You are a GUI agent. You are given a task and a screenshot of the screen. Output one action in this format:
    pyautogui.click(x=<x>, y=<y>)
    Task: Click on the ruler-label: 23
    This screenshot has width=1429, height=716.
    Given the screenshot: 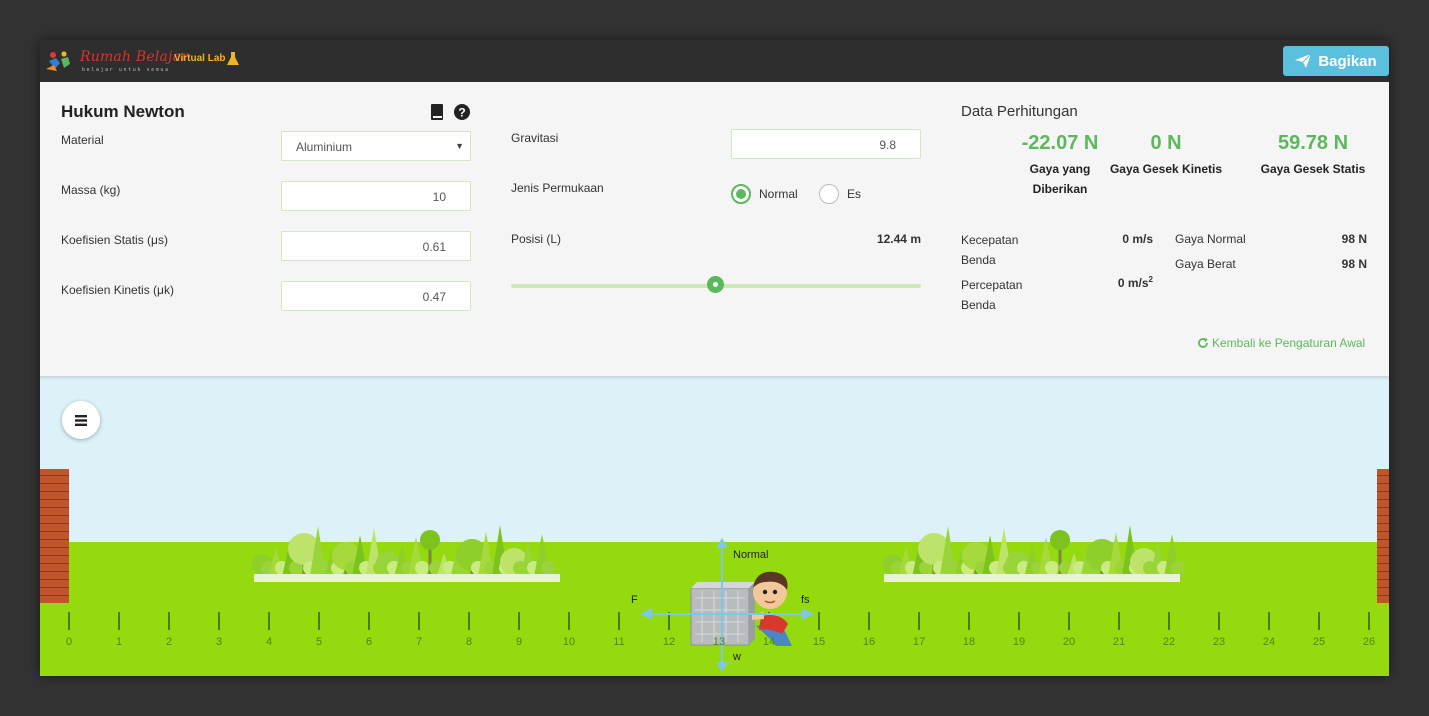 What is the action you would take?
    pyautogui.click(x=1219, y=642)
    